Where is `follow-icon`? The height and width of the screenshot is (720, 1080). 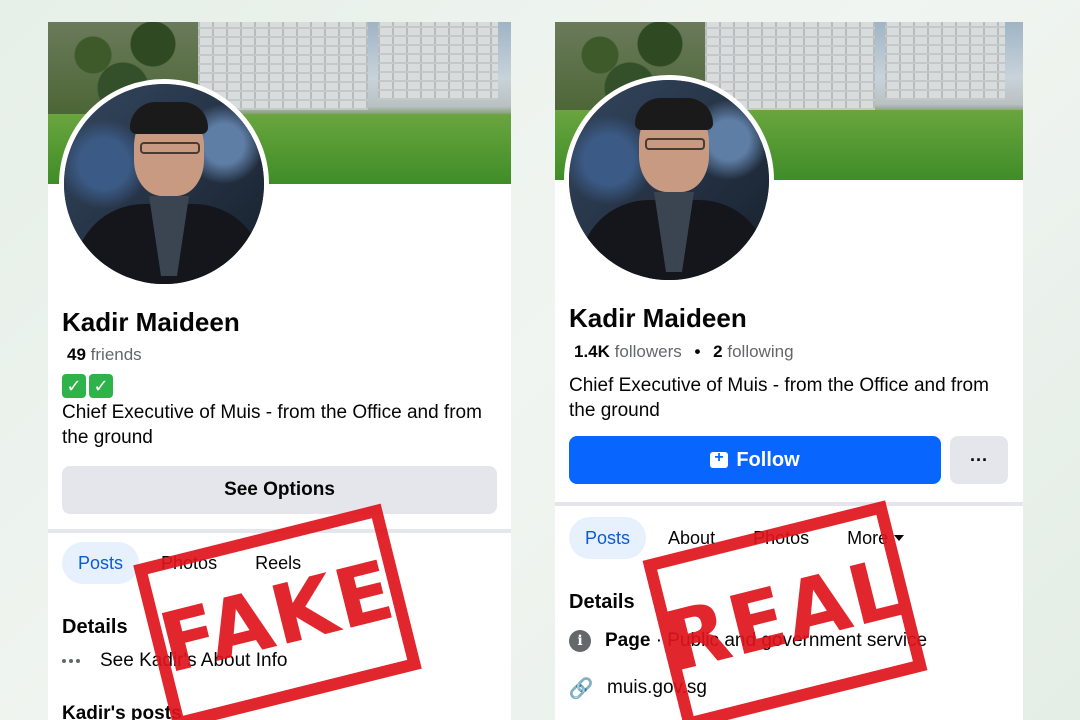 follow-icon is located at coordinates (719, 458).